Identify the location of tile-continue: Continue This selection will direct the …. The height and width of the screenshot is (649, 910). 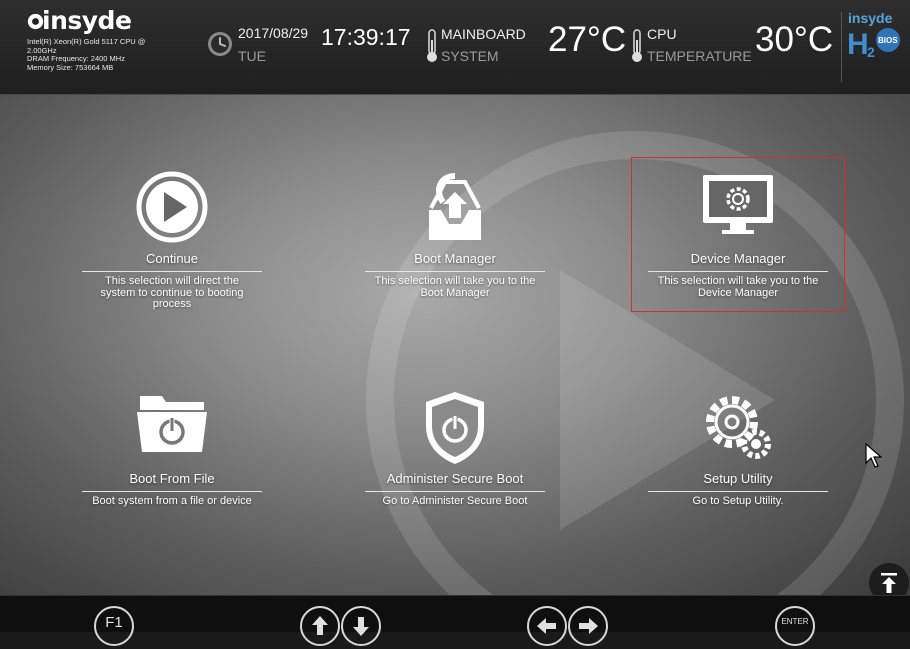
(172, 240).